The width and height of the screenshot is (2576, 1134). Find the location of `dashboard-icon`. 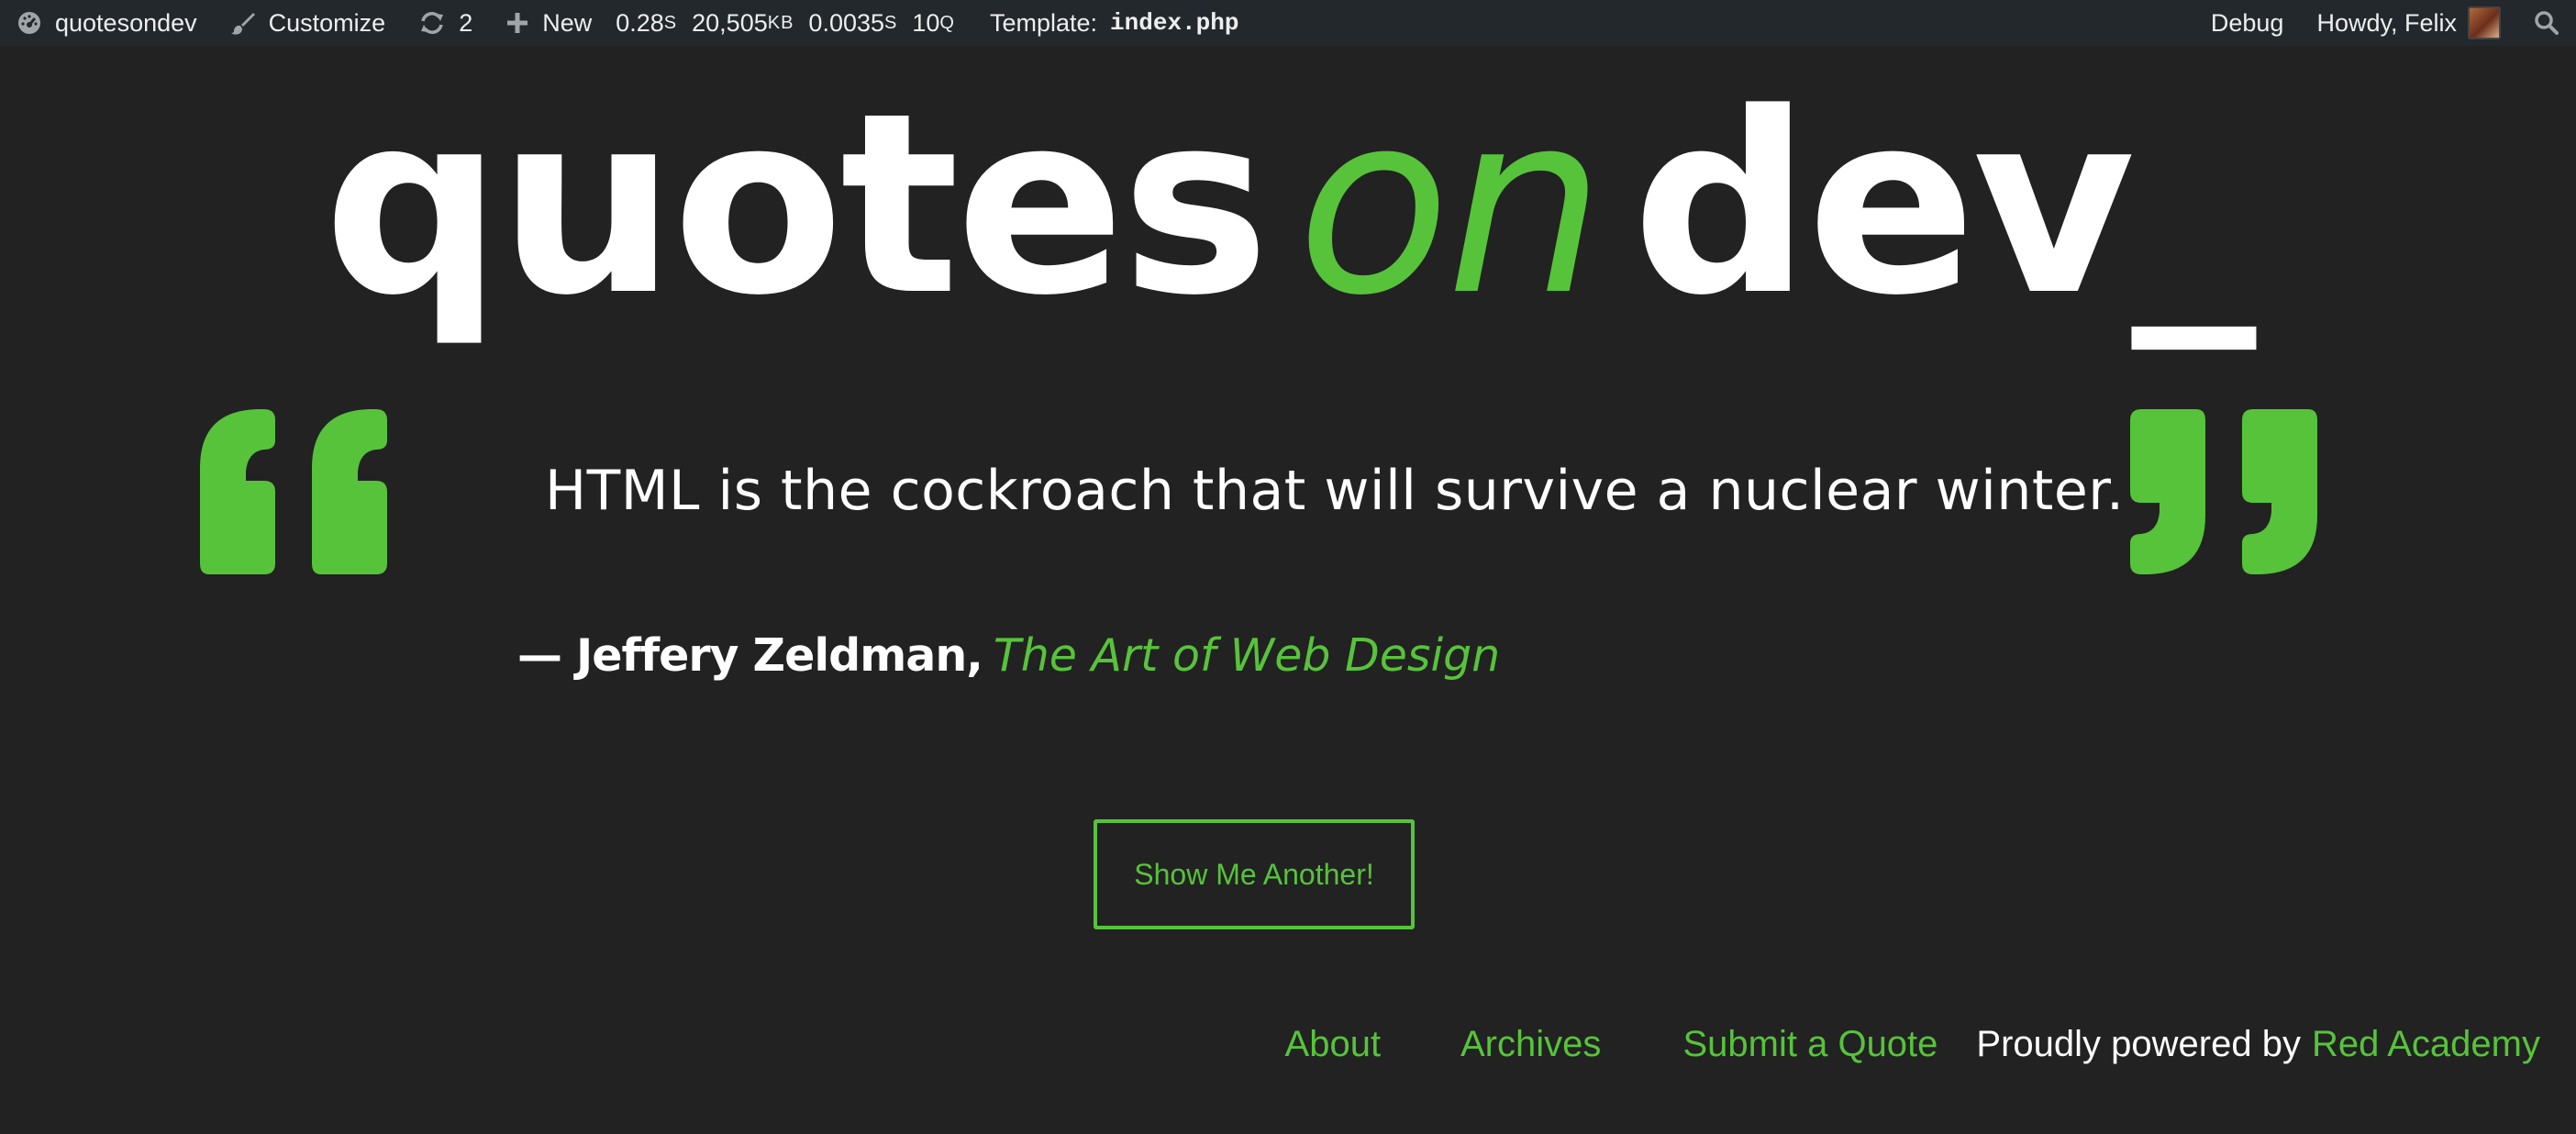

dashboard-icon is located at coordinates (29, 23).